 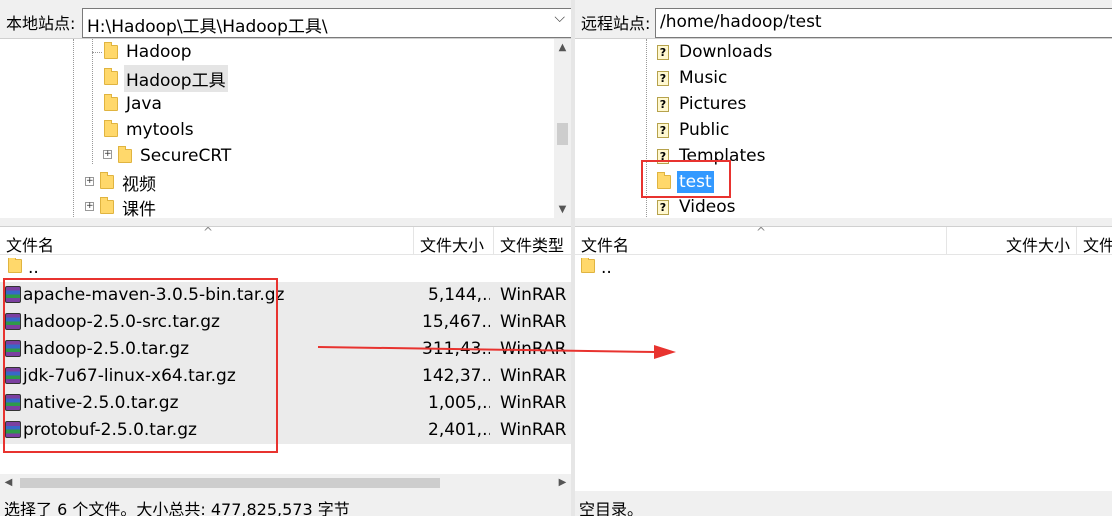 I want to click on file-name: jdk-7u67-linux-x64.tar.gz, so click(x=129, y=376).